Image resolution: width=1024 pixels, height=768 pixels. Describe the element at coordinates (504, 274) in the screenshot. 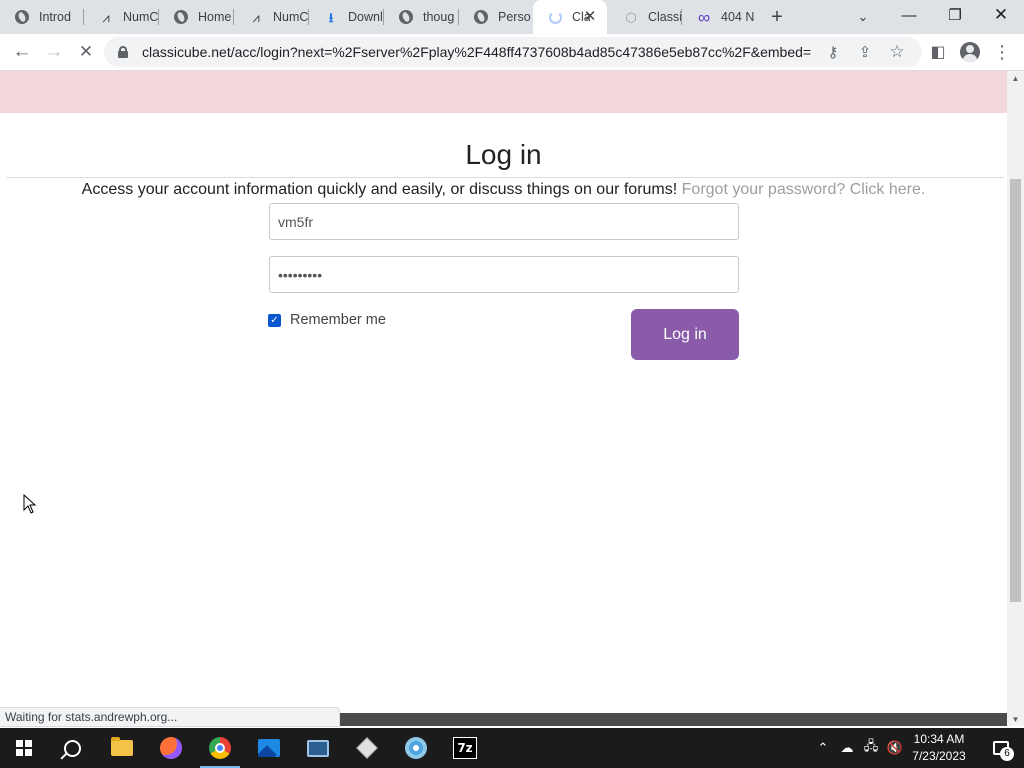

I see `password-field` at that location.